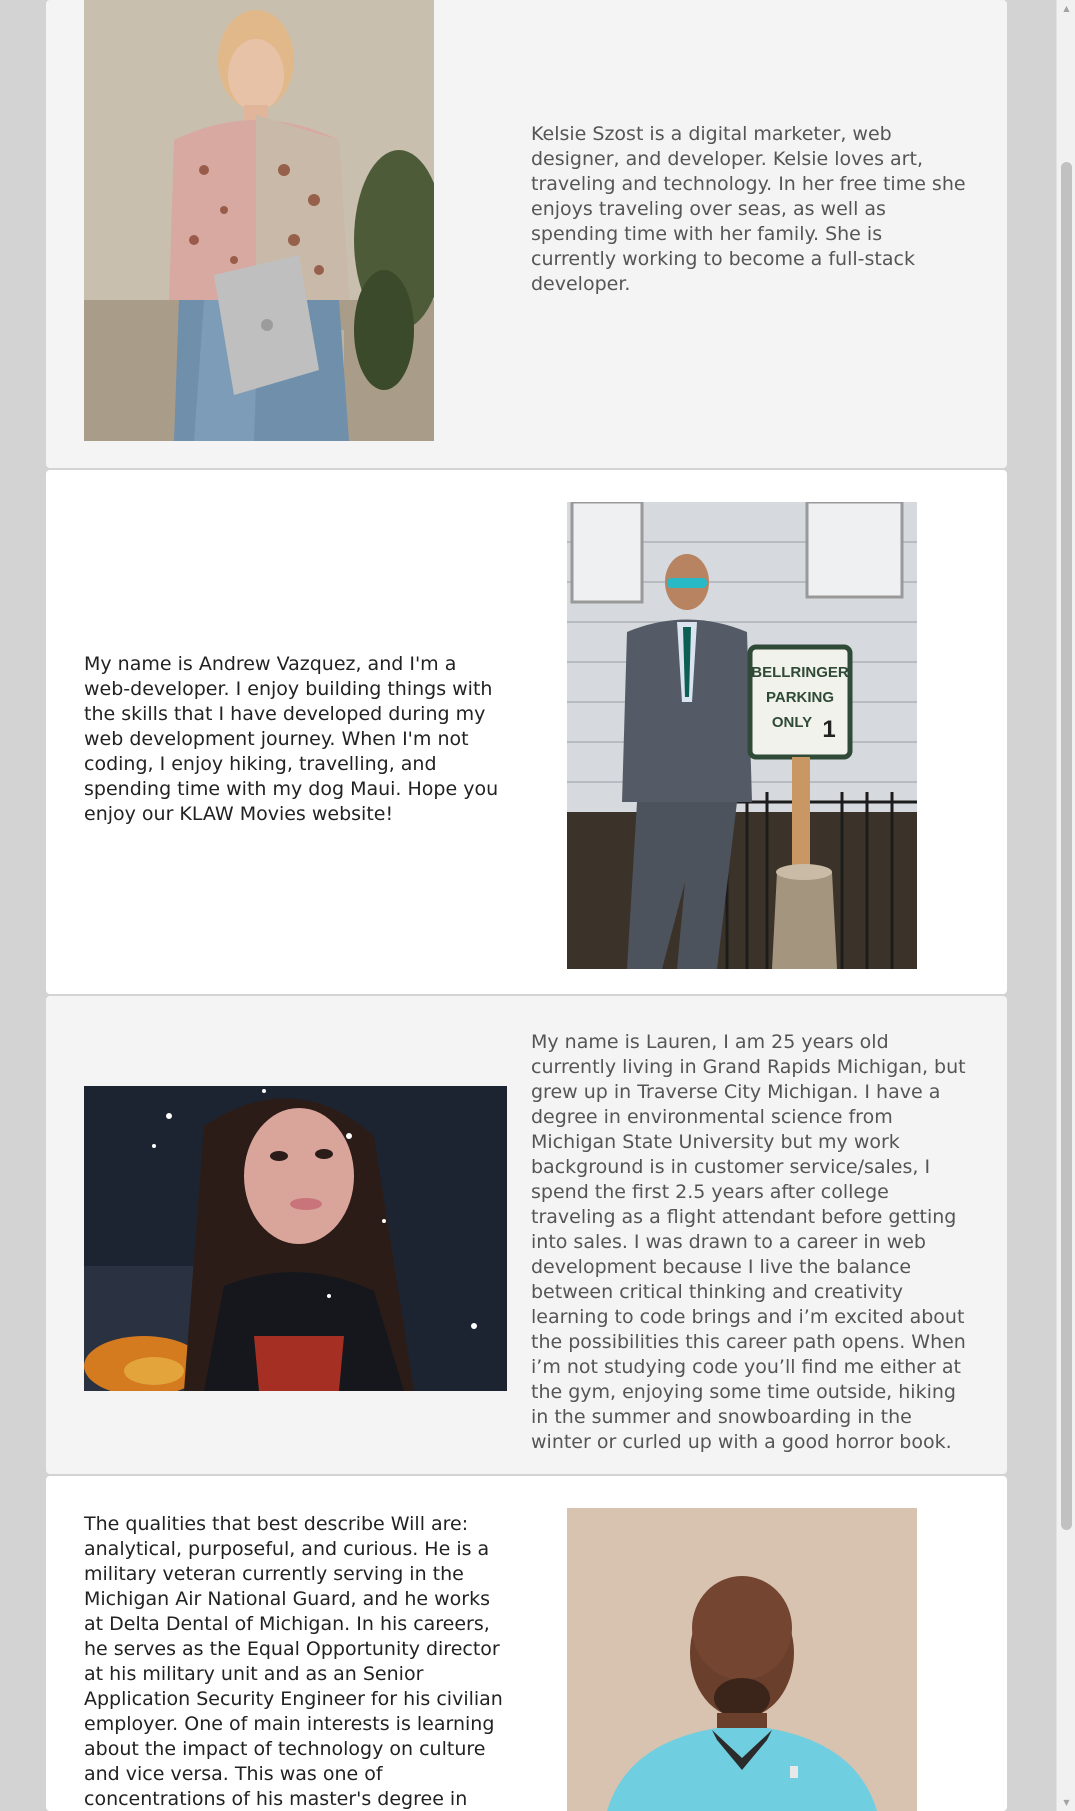 The height and width of the screenshot is (1811, 1075). I want to click on sign-line-3: ONLY, so click(792, 722).